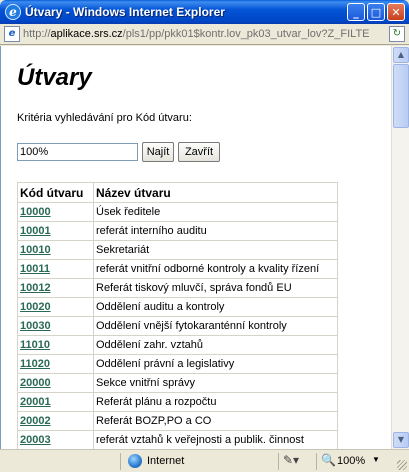 Image resolution: width=409 pixels, height=472 pixels. What do you see at coordinates (125, 12) in the screenshot?
I see `window-title: Útvary - Windows Internet Explorer` at bounding box center [125, 12].